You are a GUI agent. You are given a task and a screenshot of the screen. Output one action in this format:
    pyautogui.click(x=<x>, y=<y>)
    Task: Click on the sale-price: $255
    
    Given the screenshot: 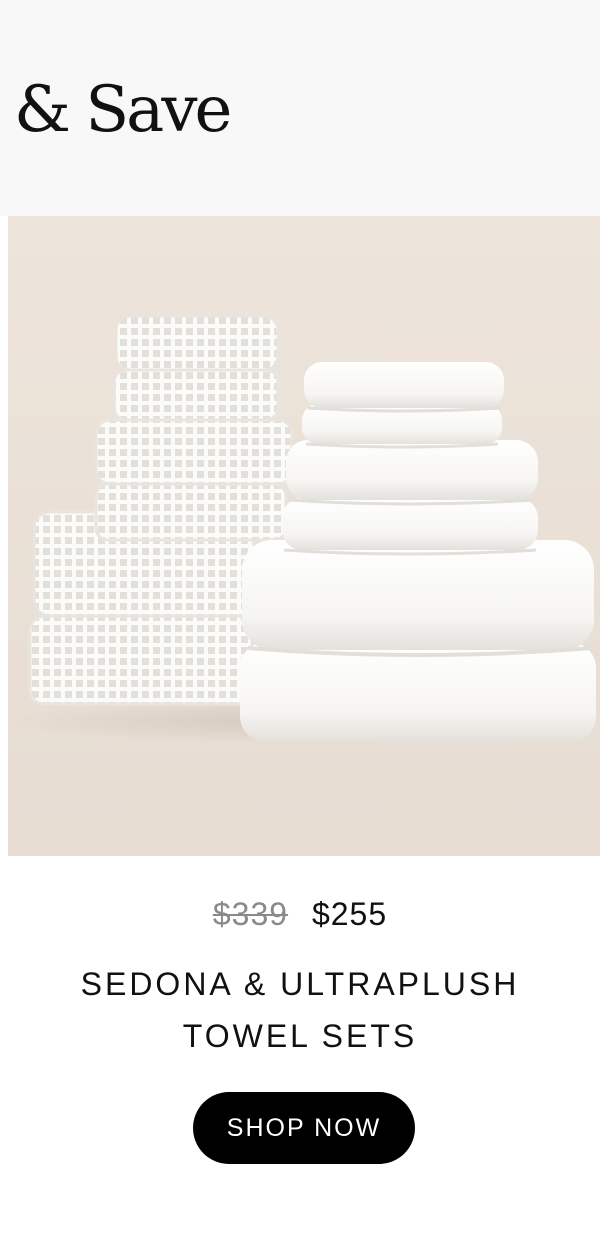 What is the action you would take?
    pyautogui.click(x=349, y=914)
    